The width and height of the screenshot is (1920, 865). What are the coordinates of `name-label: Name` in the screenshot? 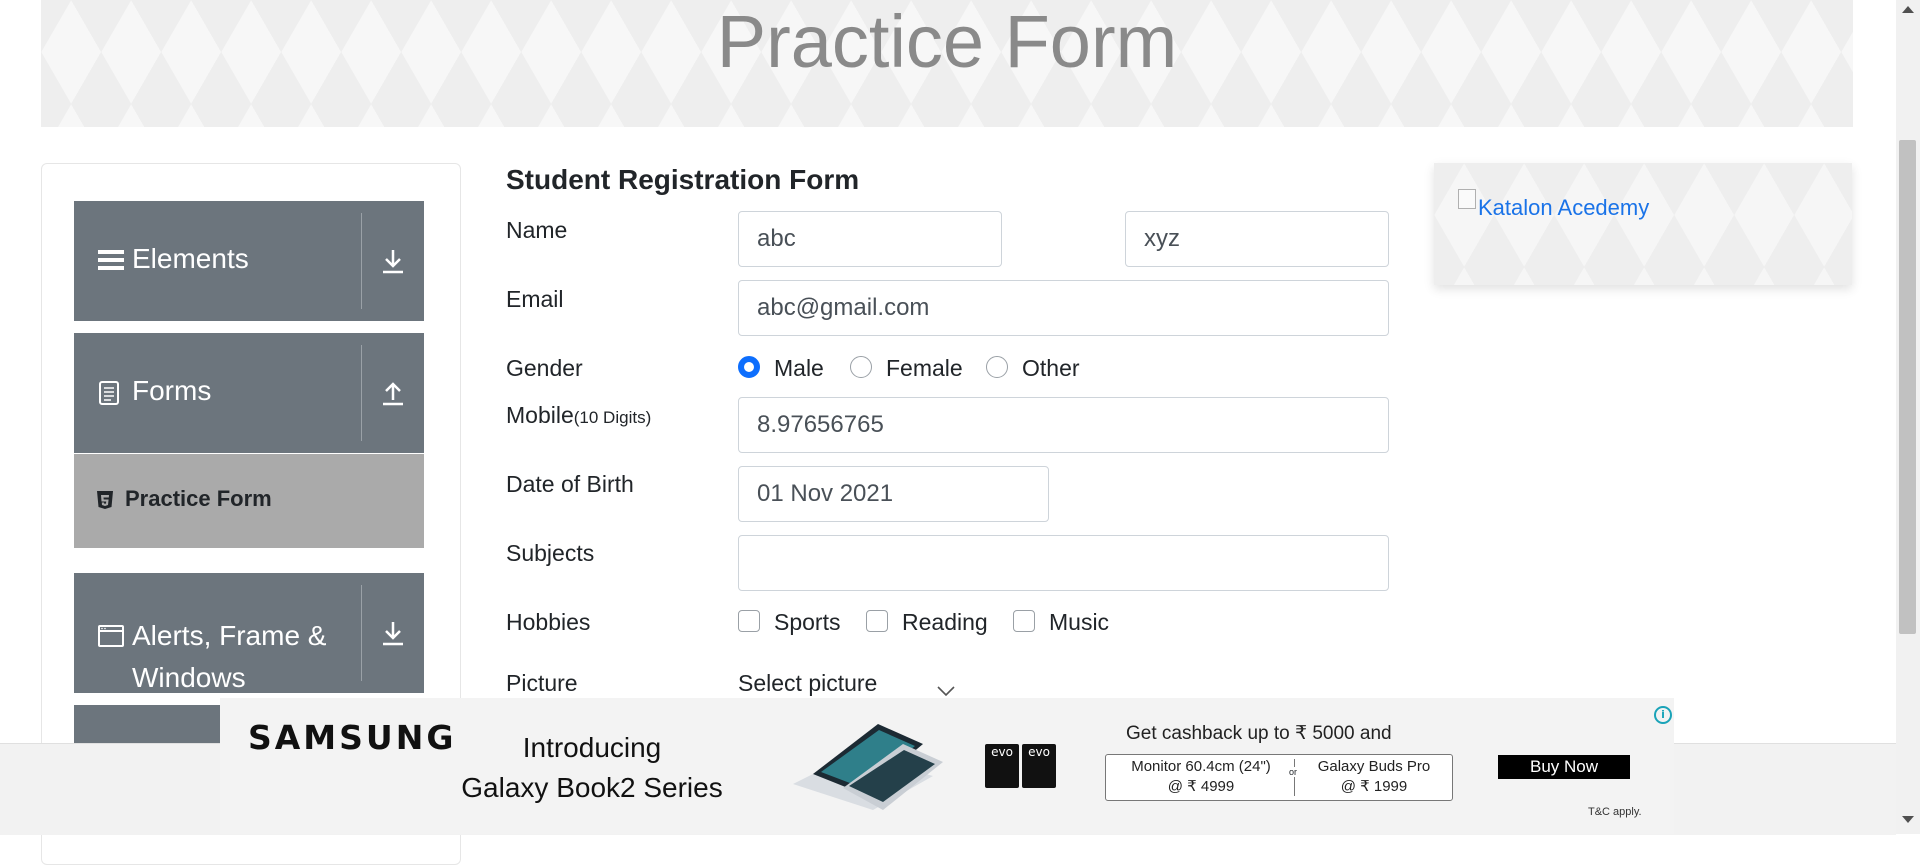 It's located at (537, 230).